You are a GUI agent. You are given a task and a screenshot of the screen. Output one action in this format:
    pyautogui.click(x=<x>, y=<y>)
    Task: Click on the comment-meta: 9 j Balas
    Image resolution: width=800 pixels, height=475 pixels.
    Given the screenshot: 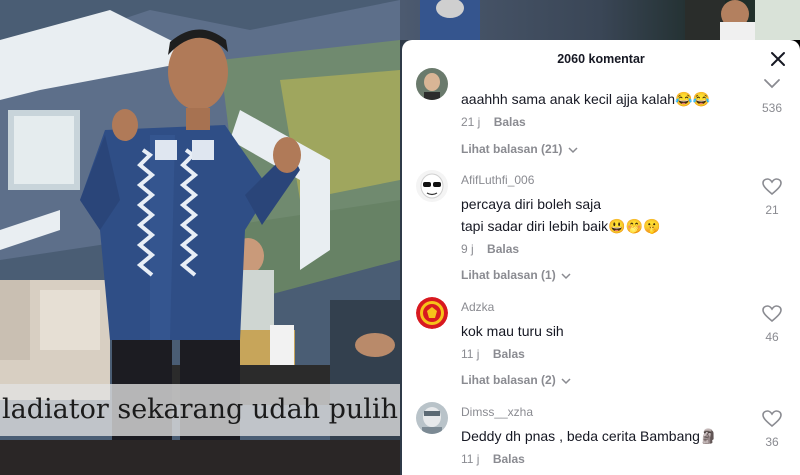 What is the action you would take?
    pyautogui.click(x=490, y=249)
    